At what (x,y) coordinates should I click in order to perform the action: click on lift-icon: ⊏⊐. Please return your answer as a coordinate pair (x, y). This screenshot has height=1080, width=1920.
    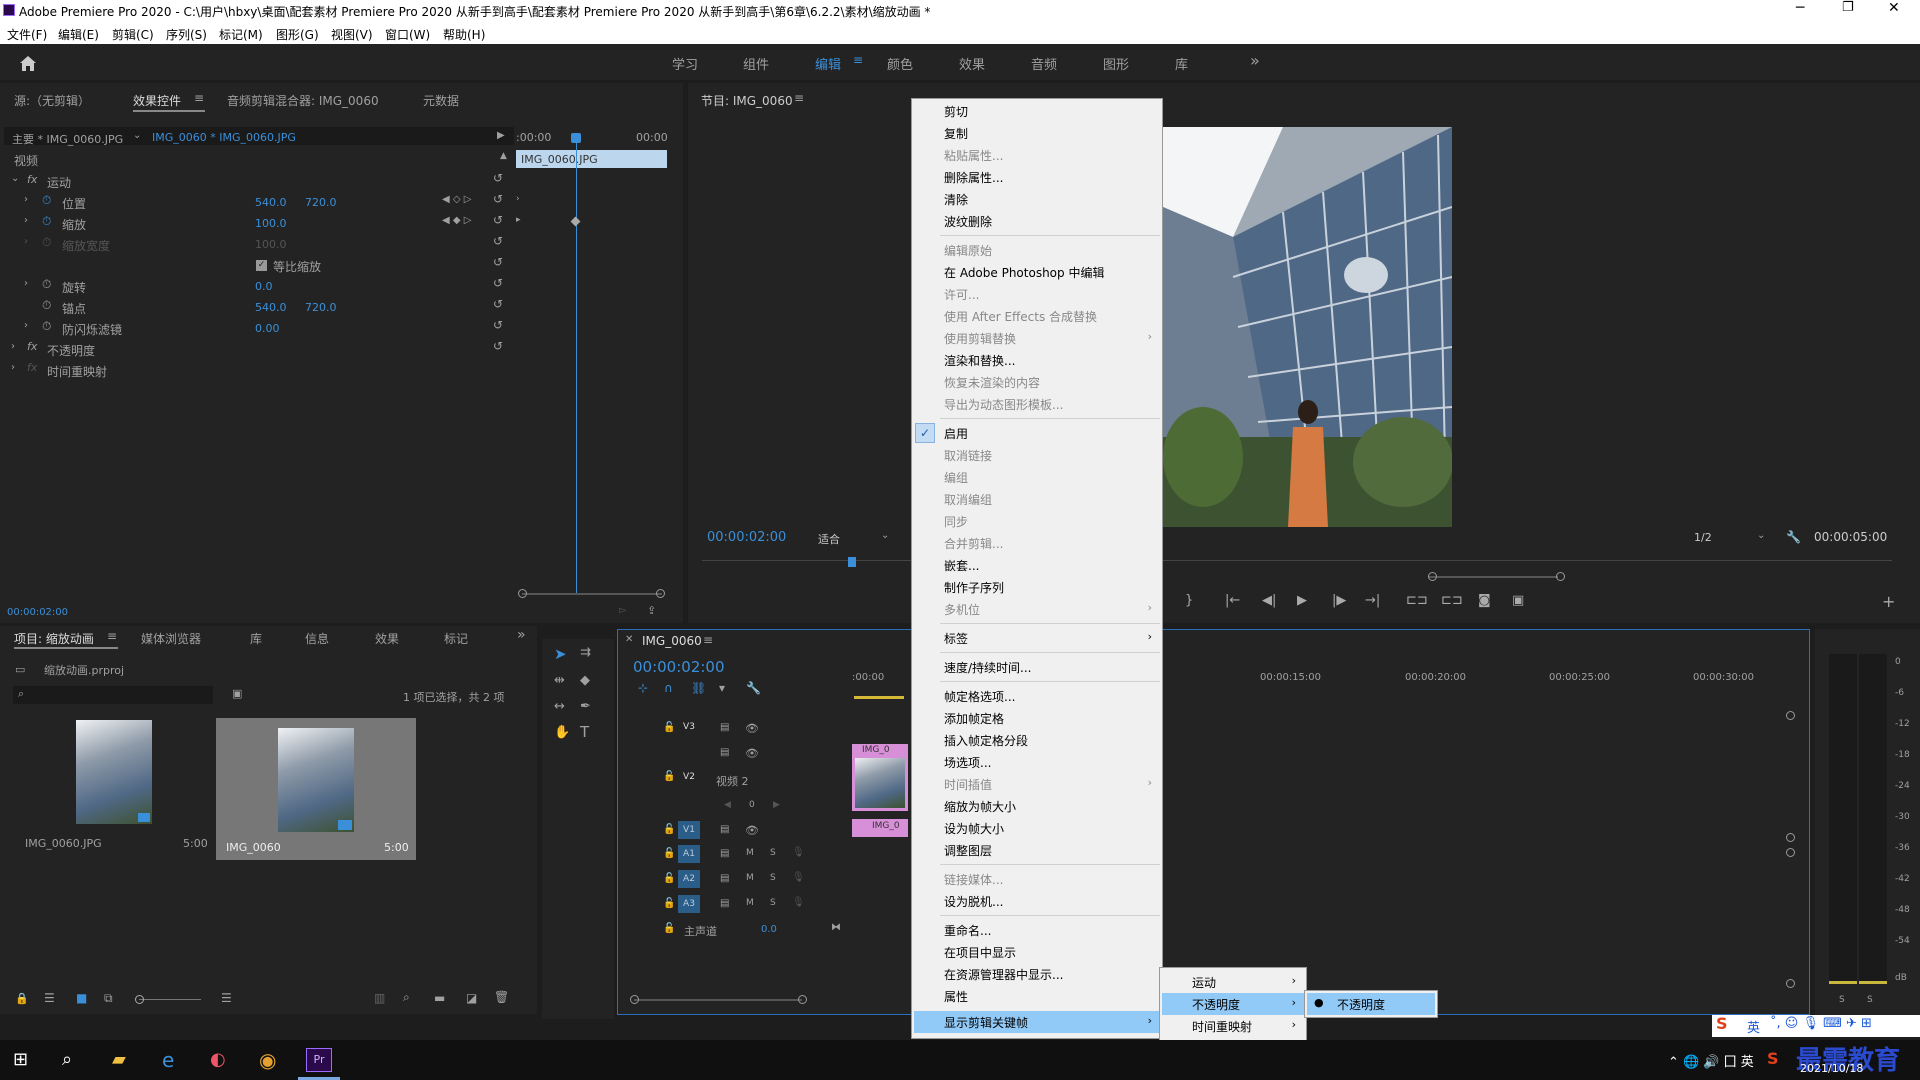
    Looking at the image, I should click on (1417, 600).